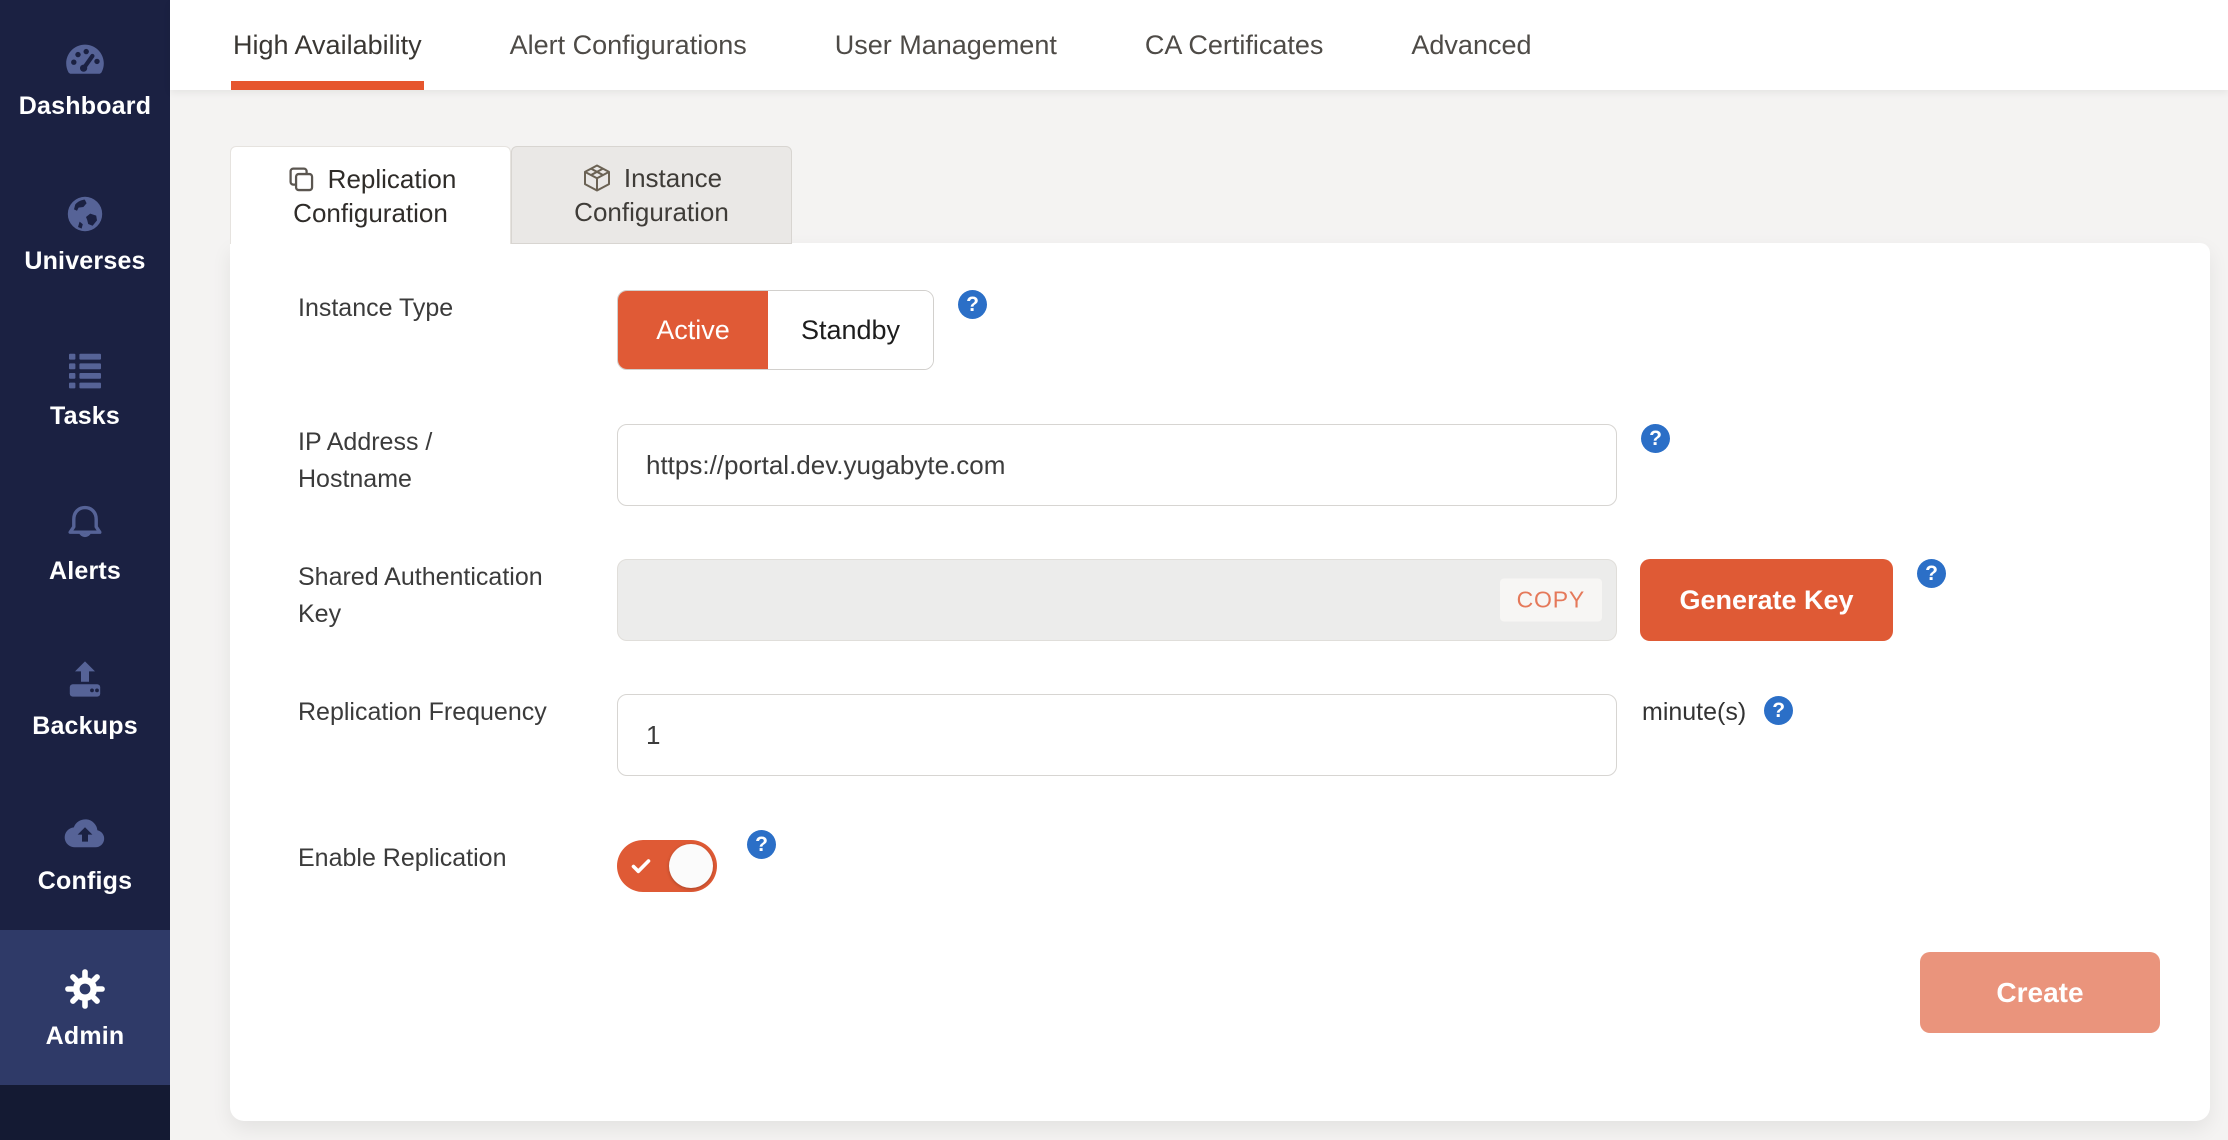 This screenshot has height=1140, width=2228. What do you see at coordinates (85, 369) in the screenshot?
I see `task-list-icon` at bounding box center [85, 369].